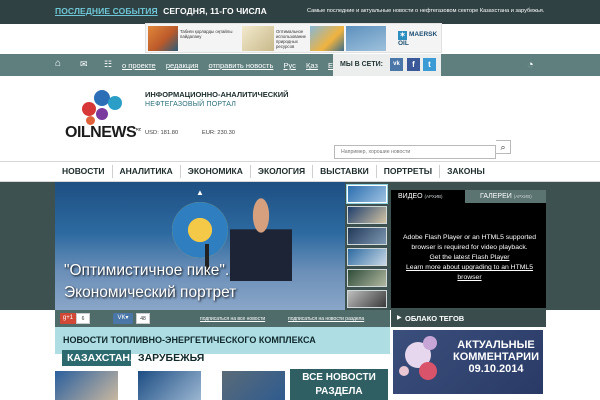 The width and height of the screenshot is (600, 400). Describe the element at coordinates (434, 196) in the screenshot. I see `tab-video-archive: (АРХИВ)` at that location.